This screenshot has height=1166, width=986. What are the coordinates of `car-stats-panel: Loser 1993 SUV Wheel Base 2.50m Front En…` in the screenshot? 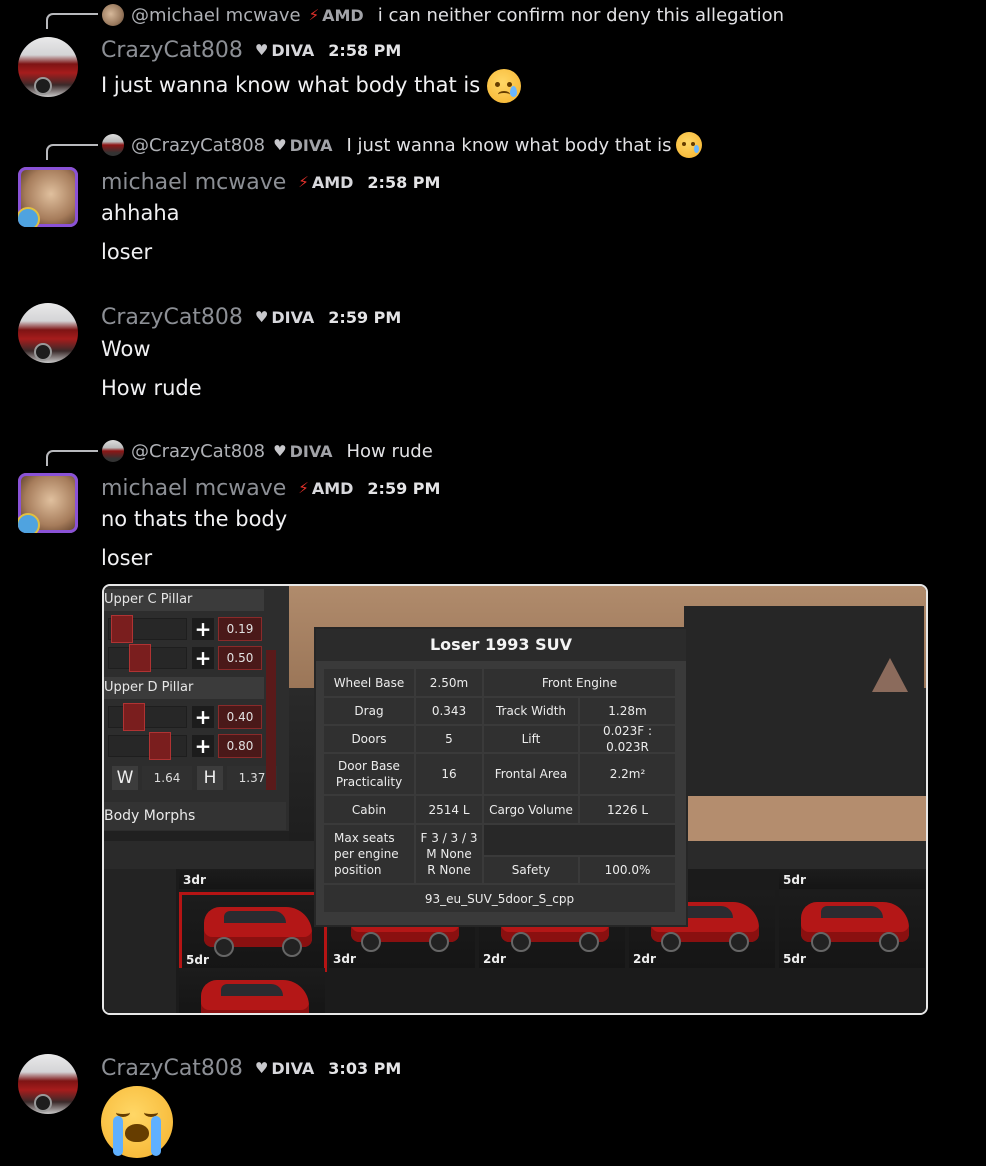 It's located at (501, 777).